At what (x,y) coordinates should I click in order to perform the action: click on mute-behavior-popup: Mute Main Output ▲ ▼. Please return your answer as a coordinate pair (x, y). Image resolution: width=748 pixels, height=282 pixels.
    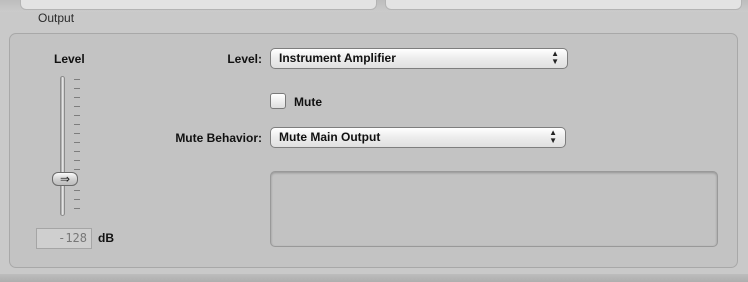
    Looking at the image, I should click on (418, 137).